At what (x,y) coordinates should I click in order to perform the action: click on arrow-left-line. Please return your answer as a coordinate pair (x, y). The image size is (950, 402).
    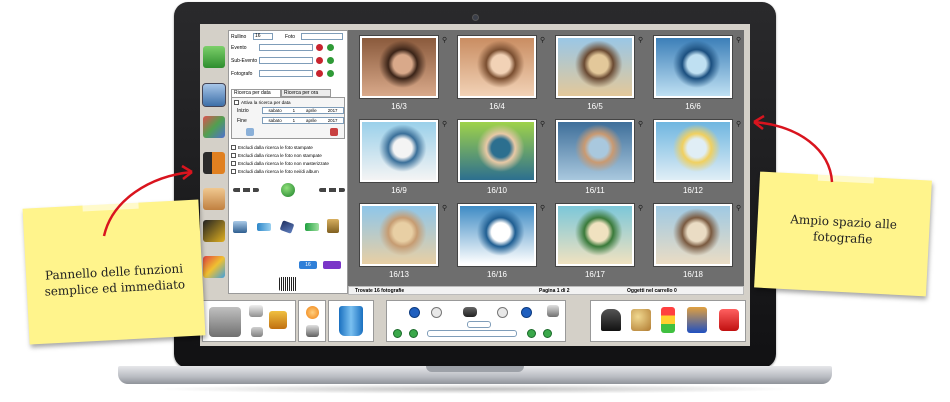
    Looking at the image, I should click on (147, 203).